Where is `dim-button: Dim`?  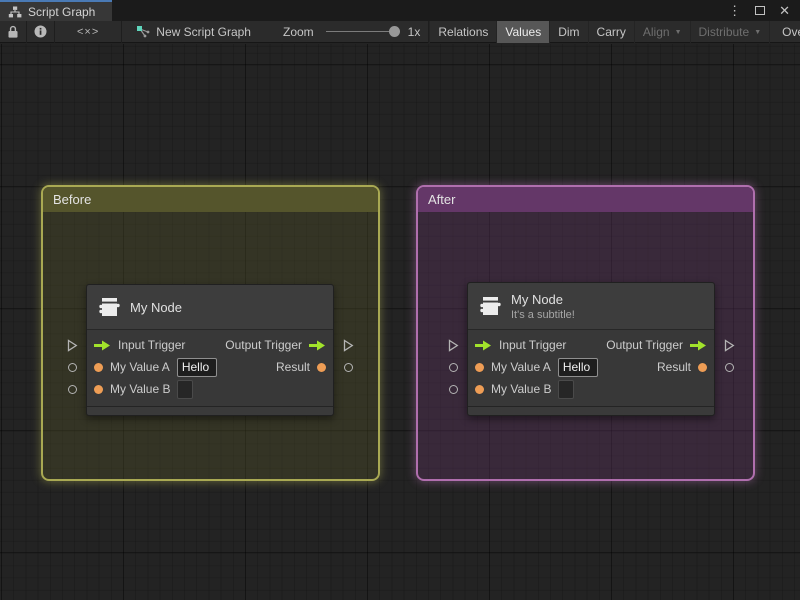 dim-button: Dim is located at coordinates (569, 31).